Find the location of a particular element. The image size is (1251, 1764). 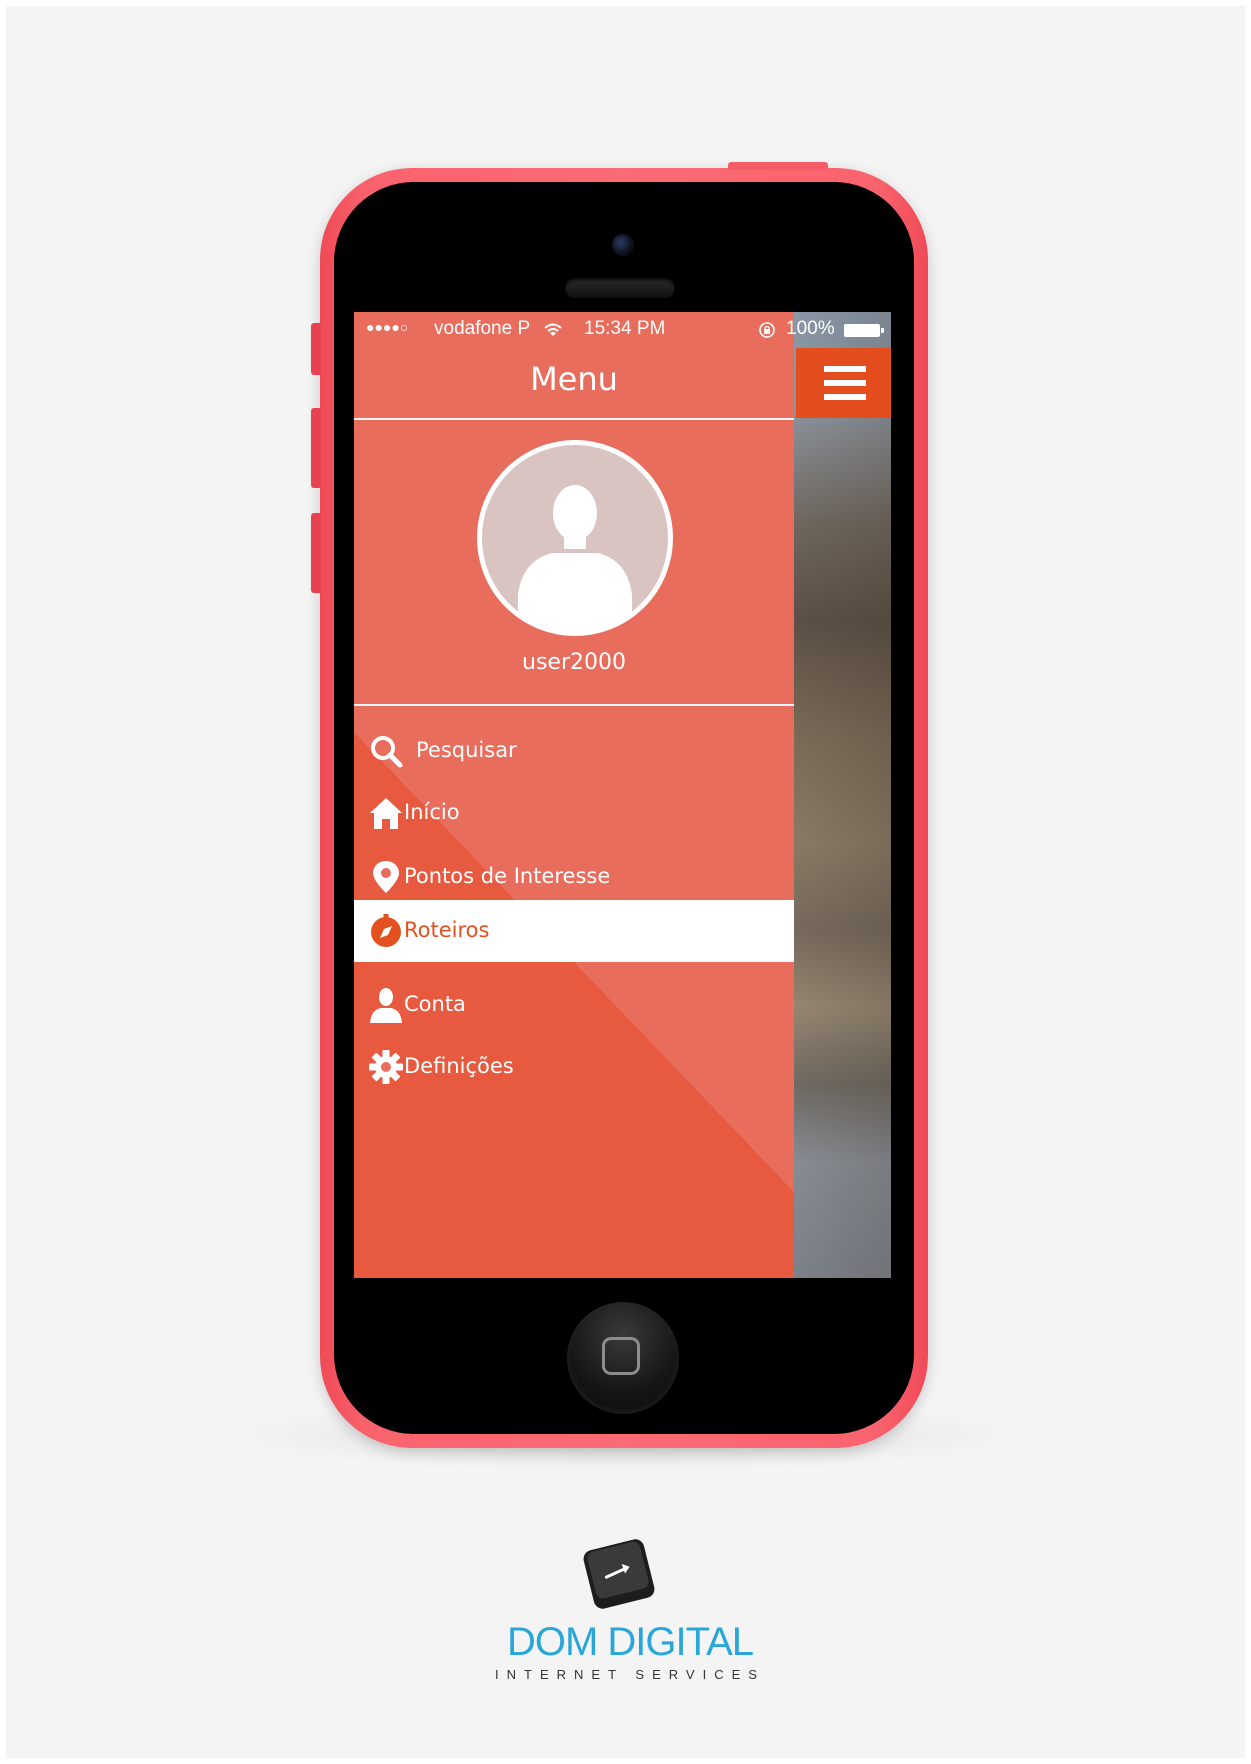

clock-time: 15:34 PM is located at coordinates (625, 328).